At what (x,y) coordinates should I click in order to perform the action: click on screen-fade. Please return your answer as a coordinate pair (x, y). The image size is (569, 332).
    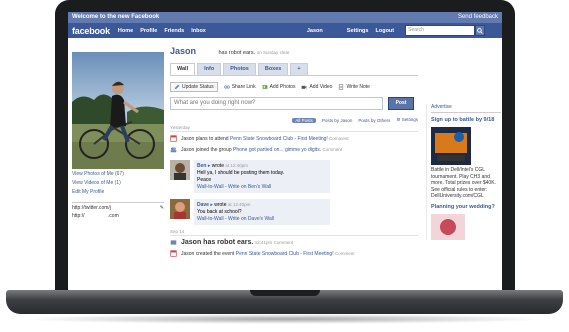
    Looking at the image, I should click on (285, 282).